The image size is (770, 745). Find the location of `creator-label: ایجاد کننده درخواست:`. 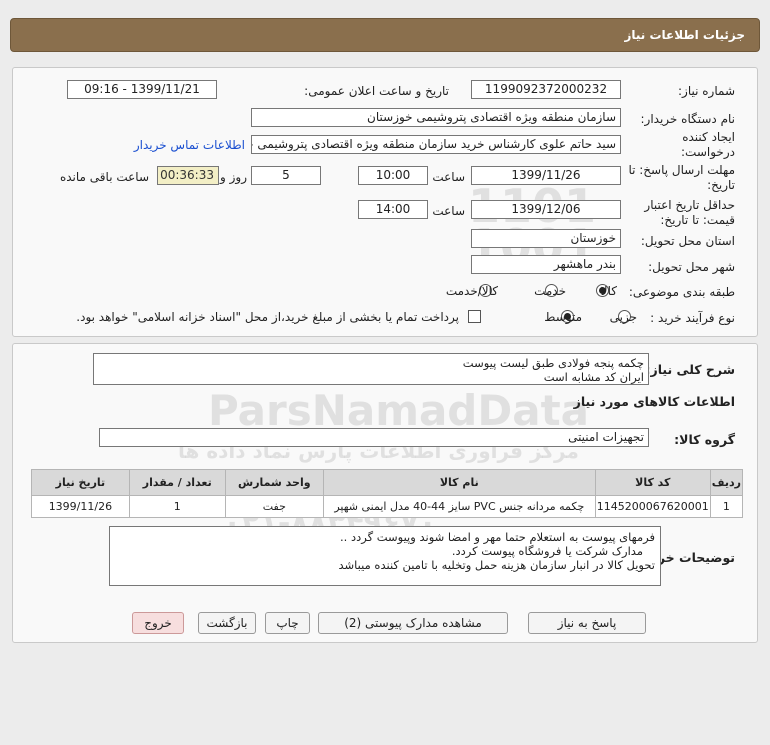

creator-label: ایجاد کننده درخواست: is located at coordinates (708, 144).